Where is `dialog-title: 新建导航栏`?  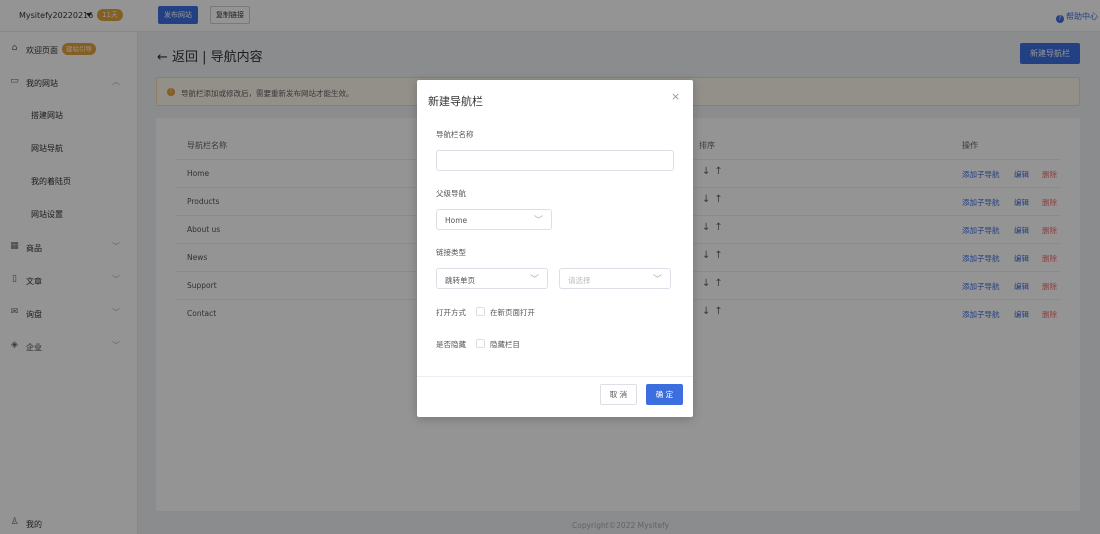 dialog-title: 新建导航栏 is located at coordinates (455, 101).